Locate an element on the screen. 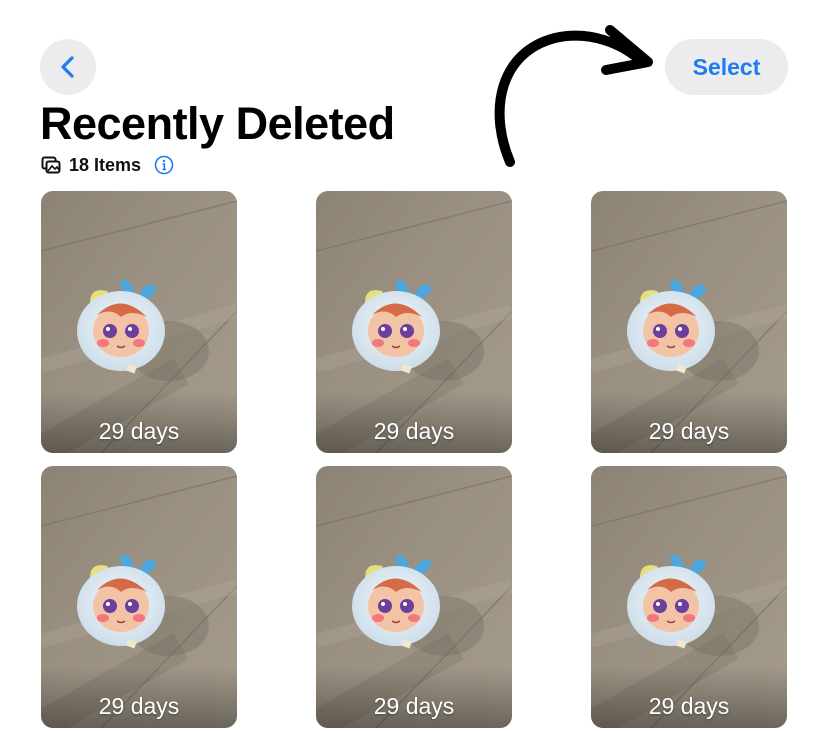  chevron-left-icon is located at coordinates (67, 67).